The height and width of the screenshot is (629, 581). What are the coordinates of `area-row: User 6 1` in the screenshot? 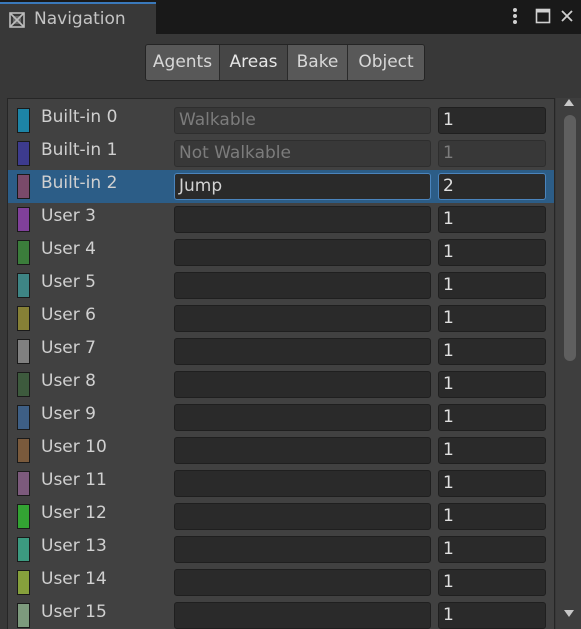 It's located at (281, 318).